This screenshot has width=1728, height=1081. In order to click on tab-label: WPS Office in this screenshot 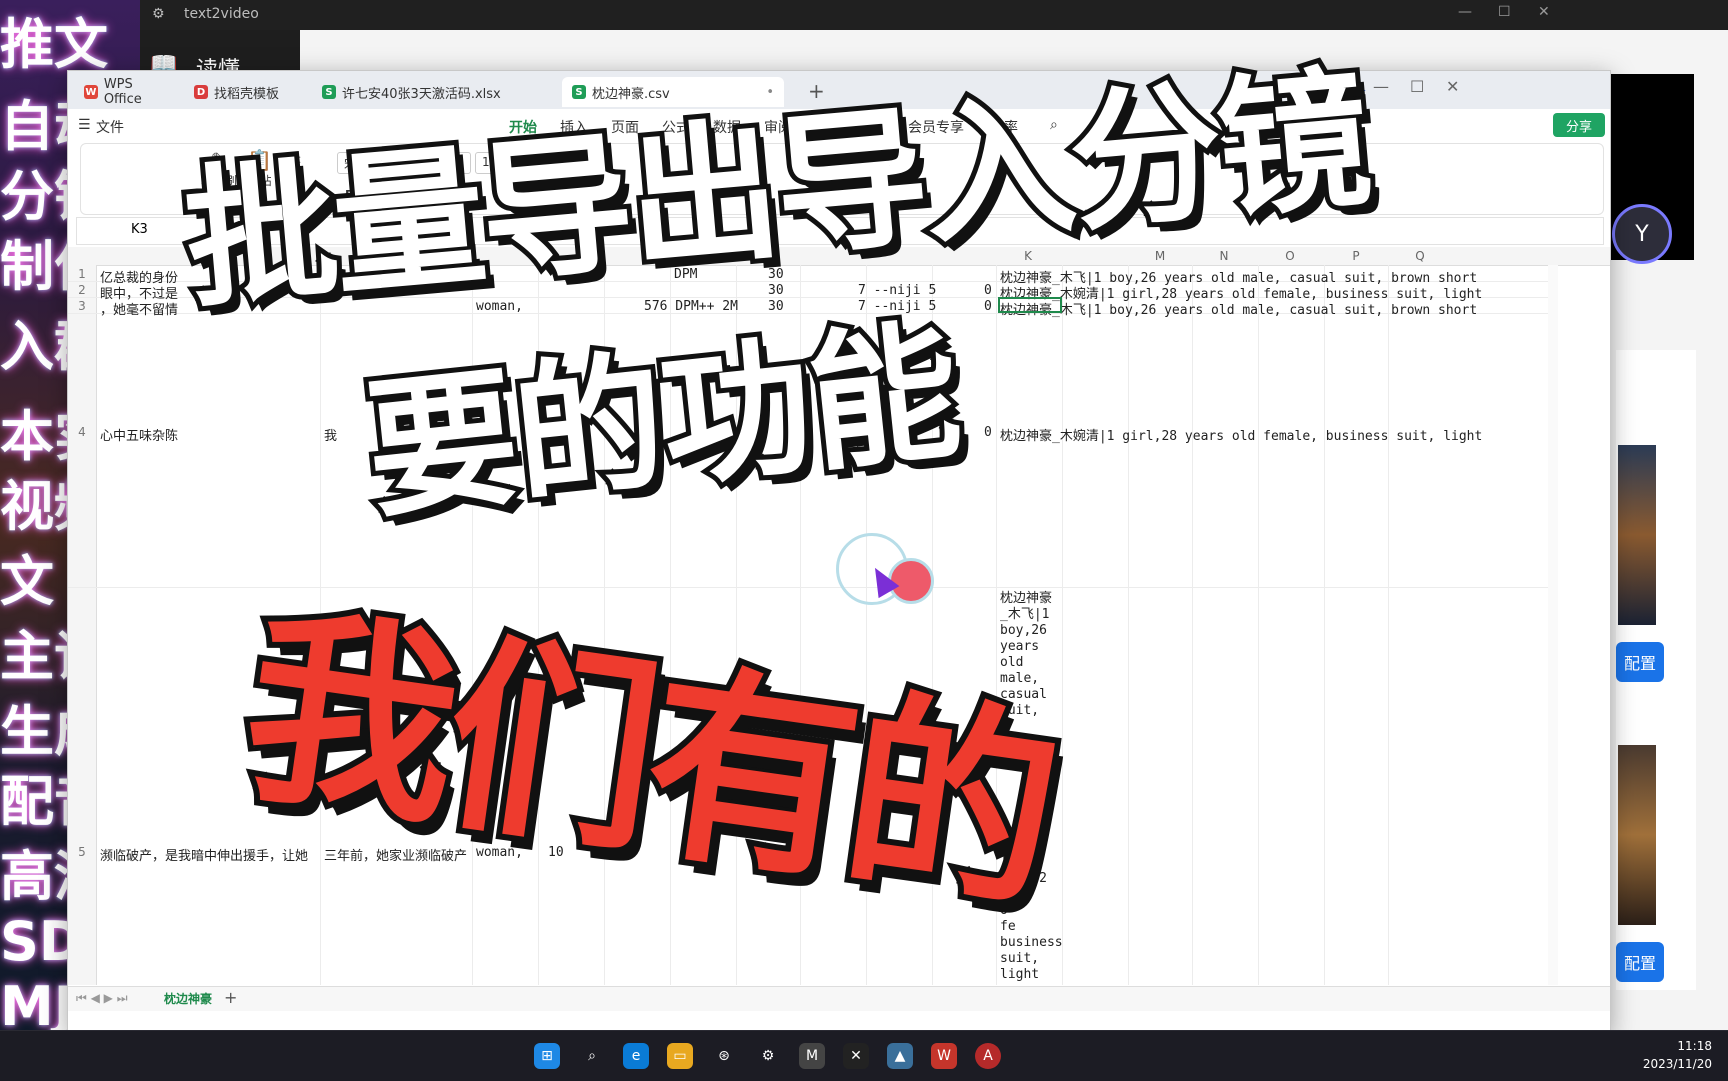, I will do `click(122, 92)`.